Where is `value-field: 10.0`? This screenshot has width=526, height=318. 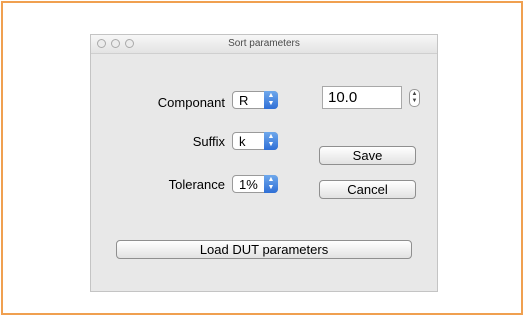
value-field: 10.0 is located at coordinates (362, 97).